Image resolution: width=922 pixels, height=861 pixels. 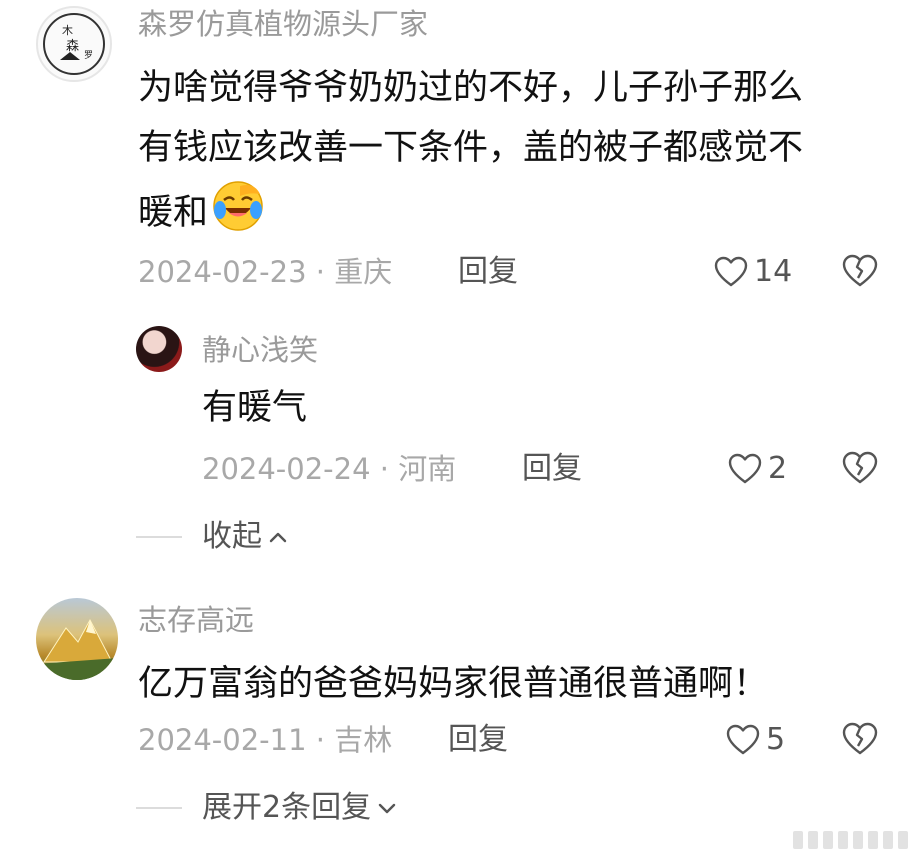 What do you see at coordinates (329, 469) in the screenshot?
I see `comment-meta: 2024-02-24 · 河南` at bounding box center [329, 469].